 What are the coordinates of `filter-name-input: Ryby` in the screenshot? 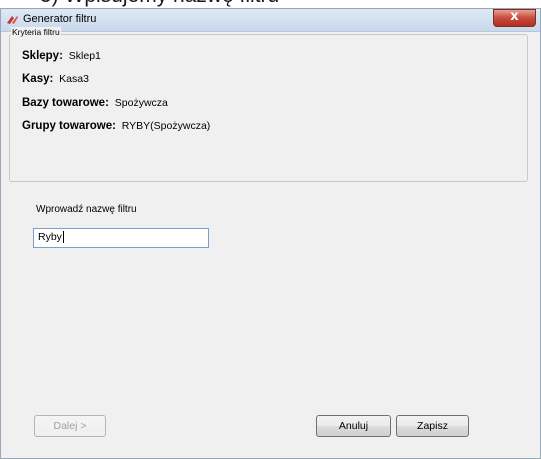 It's located at (121, 238).